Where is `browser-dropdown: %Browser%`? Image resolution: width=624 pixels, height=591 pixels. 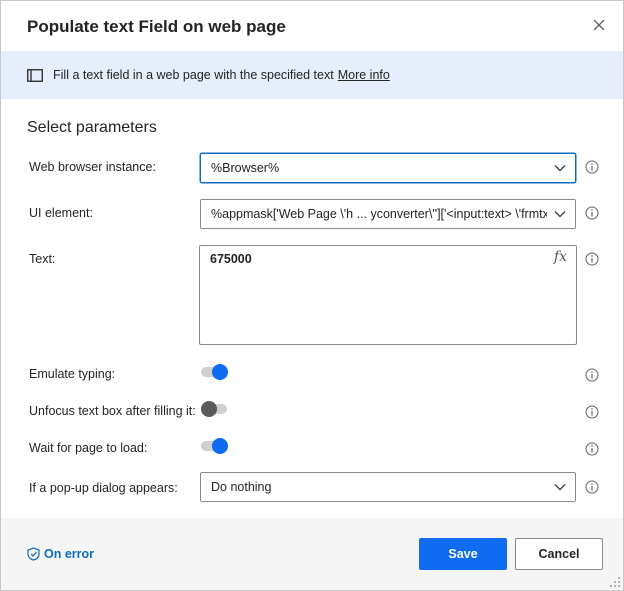
browser-dropdown: %Browser% is located at coordinates (388, 168).